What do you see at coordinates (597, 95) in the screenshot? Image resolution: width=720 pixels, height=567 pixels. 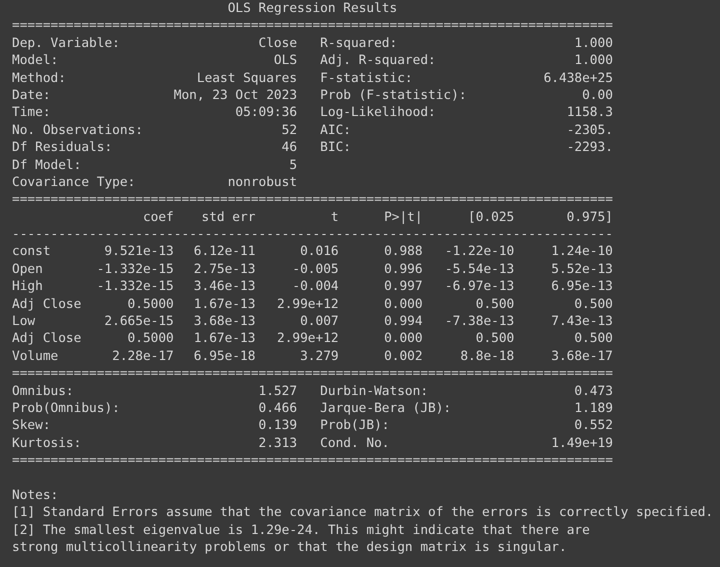 I see `stat-value: 0.00` at bounding box center [597, 95].